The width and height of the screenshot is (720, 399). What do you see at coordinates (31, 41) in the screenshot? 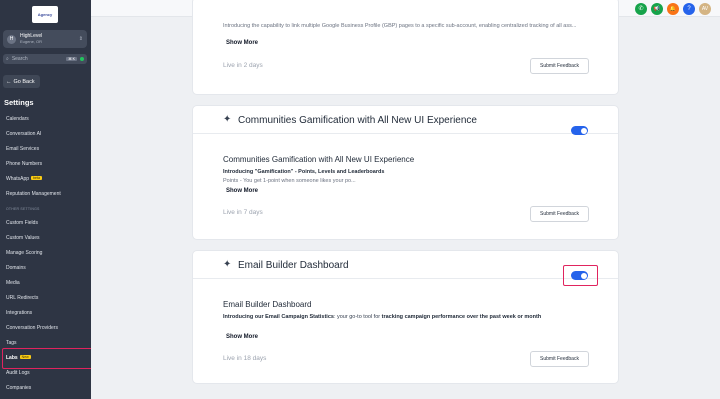
I see `location-address: Eugene, OR` at bounding box center [31, 41].